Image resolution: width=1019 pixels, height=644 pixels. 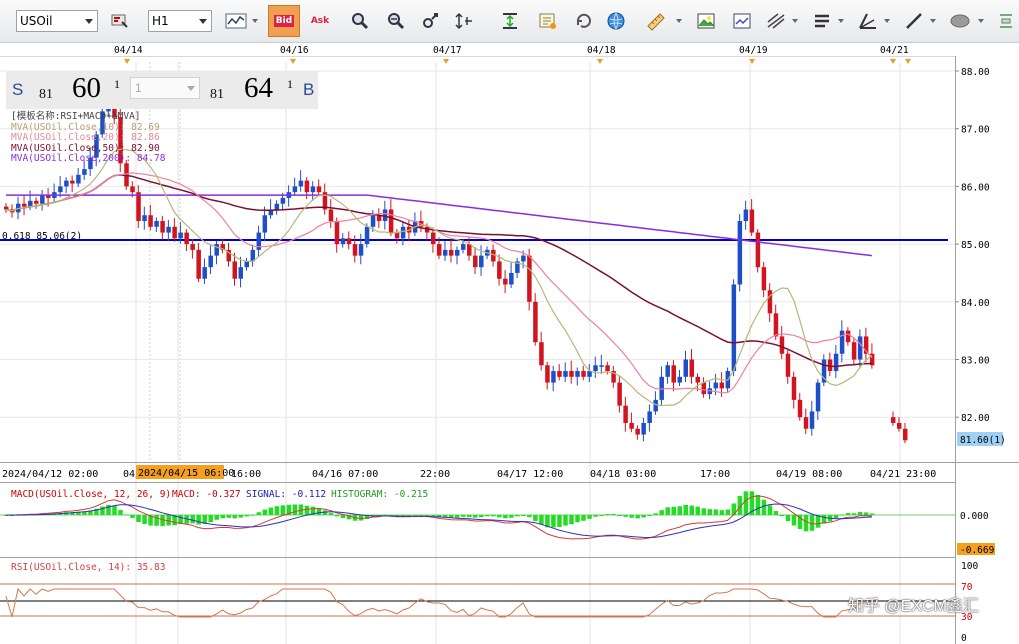 What do you see at coordinates (160, 21) in the screenshot?
I see `timeframe-value: H1` at bounding box center [160, 21].